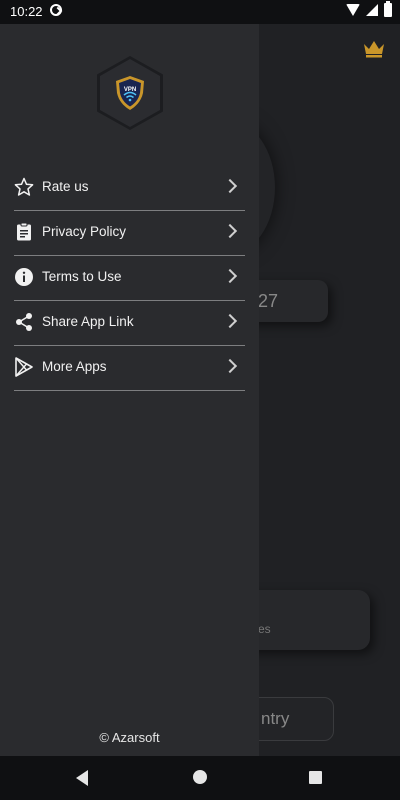  What do you see at coordinates (129, 188) in the screenshot?
I see `menu-item-rate-us: Rate us` at bounding box center [129, 188].